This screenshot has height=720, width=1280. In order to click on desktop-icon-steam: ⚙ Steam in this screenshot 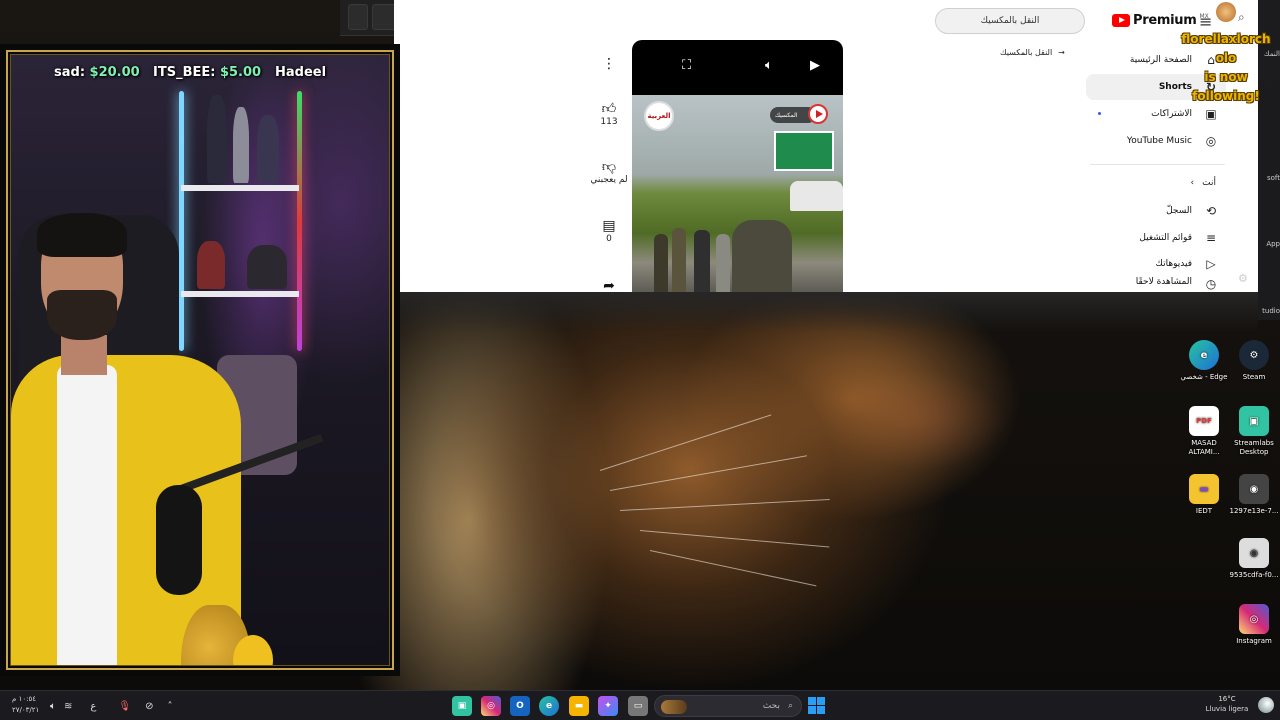, I will do `click(1254, 361)`.